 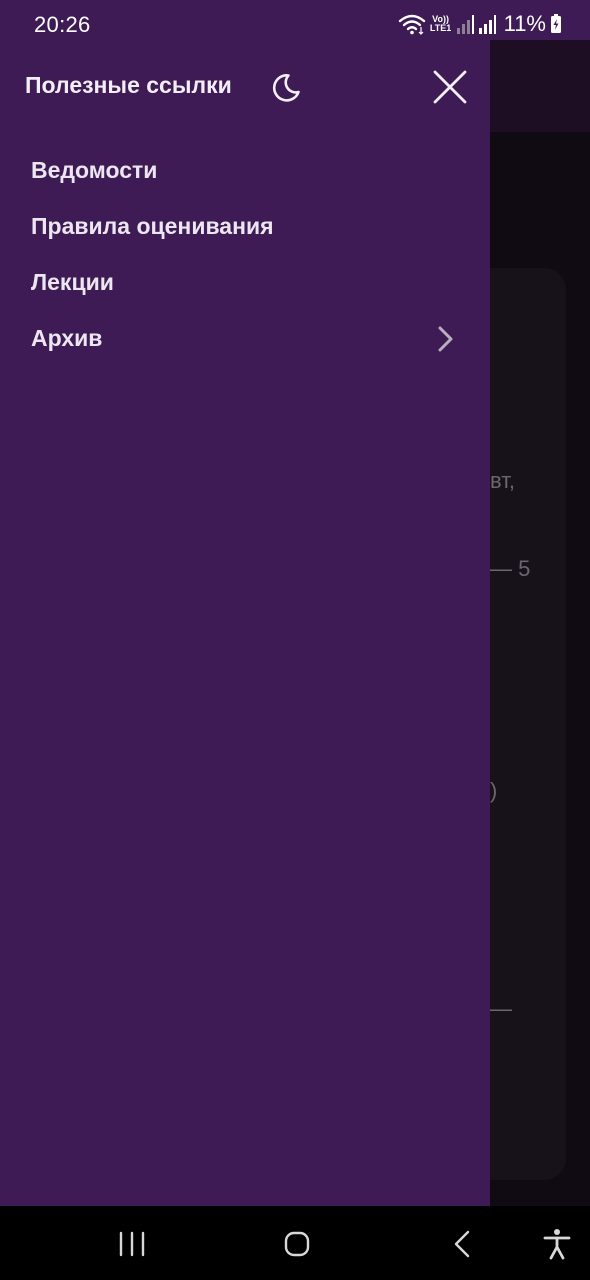 I want to click on home-button, so click(x=297, y=1244).